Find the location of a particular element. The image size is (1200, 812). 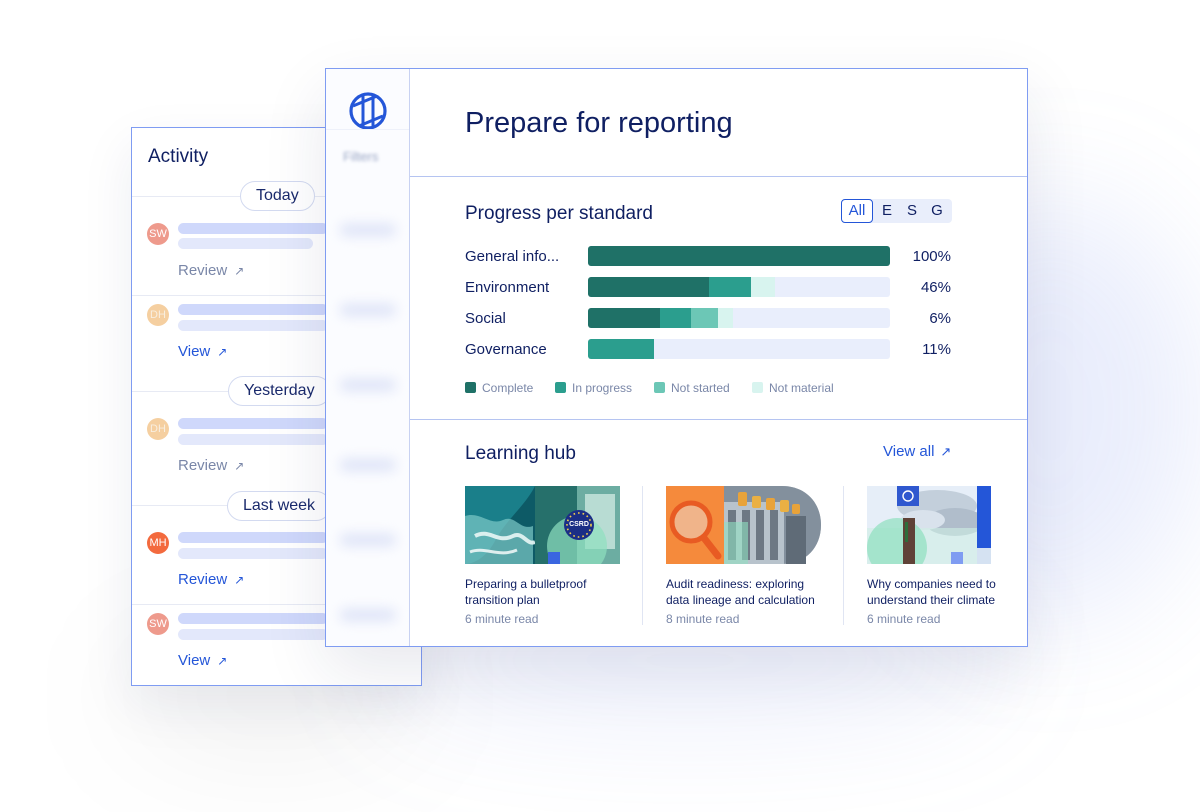

progress-title: Progress per standard is located at coordinates (559, 213).